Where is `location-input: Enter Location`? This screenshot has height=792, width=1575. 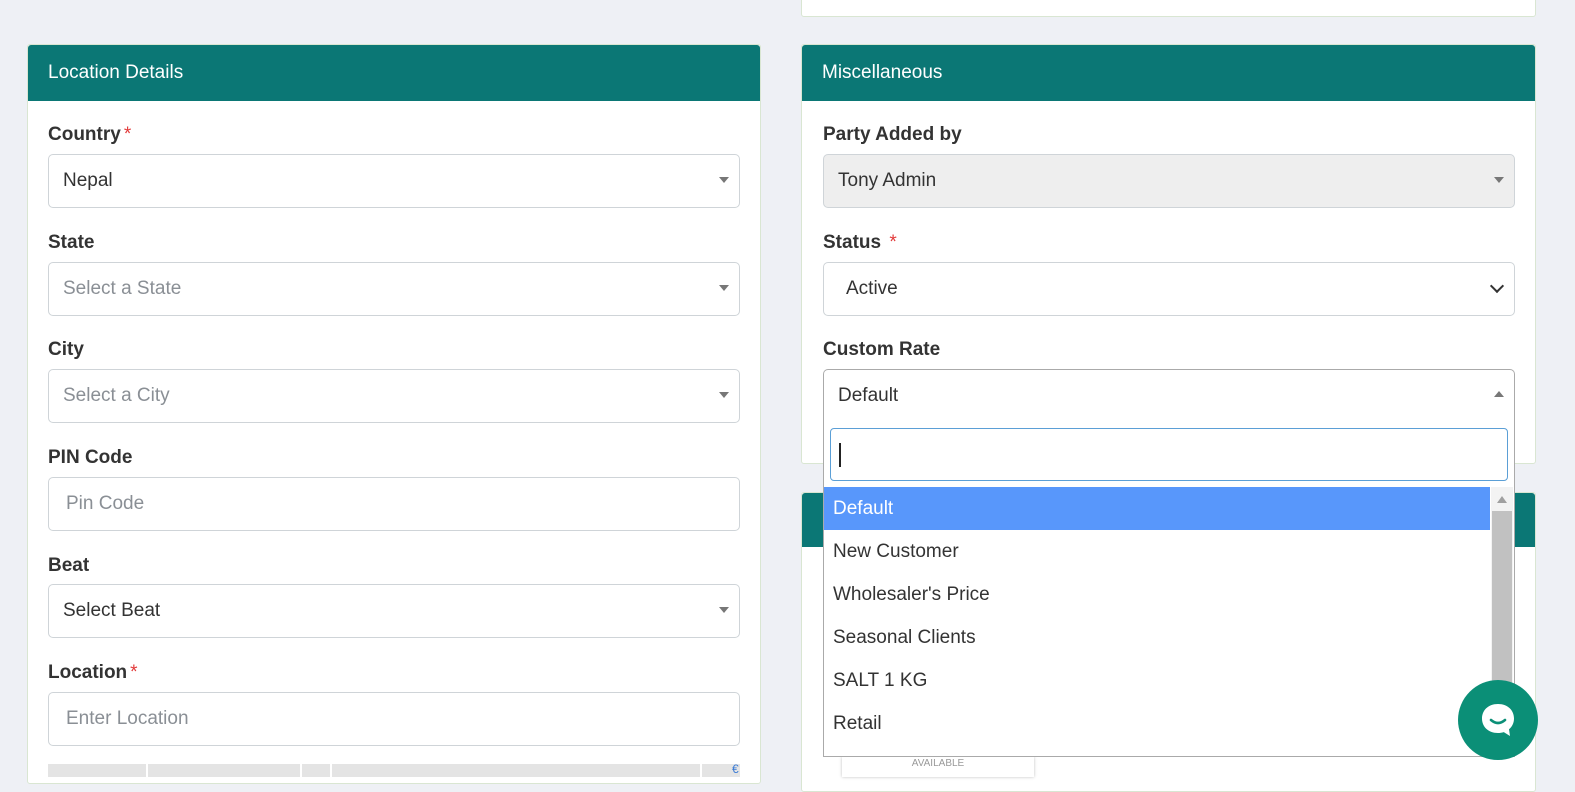 location-input: Enter Location is located at coordinates (394, 719).